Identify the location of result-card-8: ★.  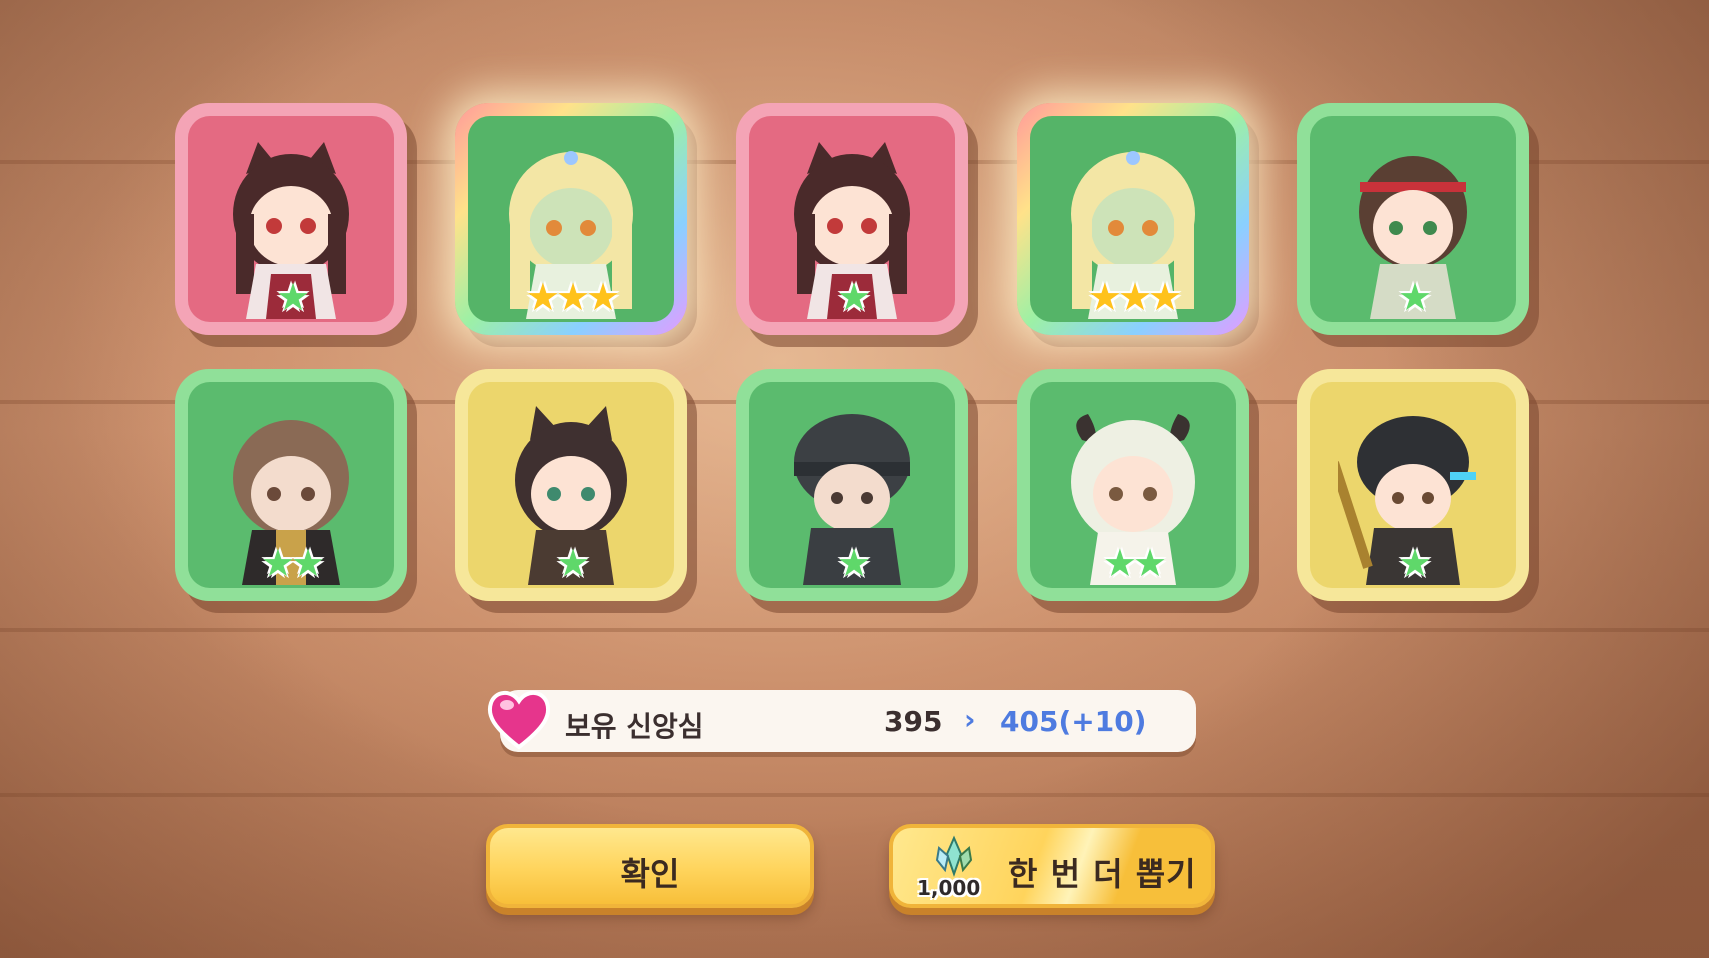
(852, 485).